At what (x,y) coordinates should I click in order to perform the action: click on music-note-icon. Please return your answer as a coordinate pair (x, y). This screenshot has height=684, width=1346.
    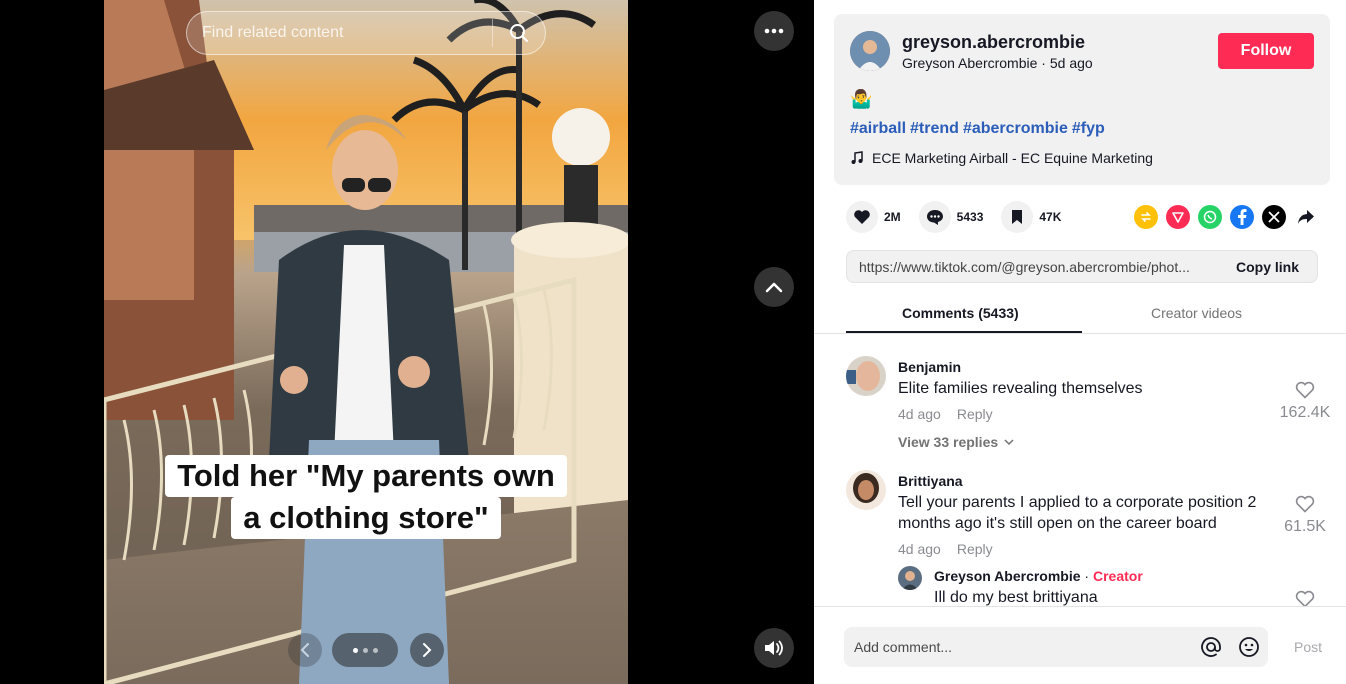
    Looking at the image, I should click on (857, 157).